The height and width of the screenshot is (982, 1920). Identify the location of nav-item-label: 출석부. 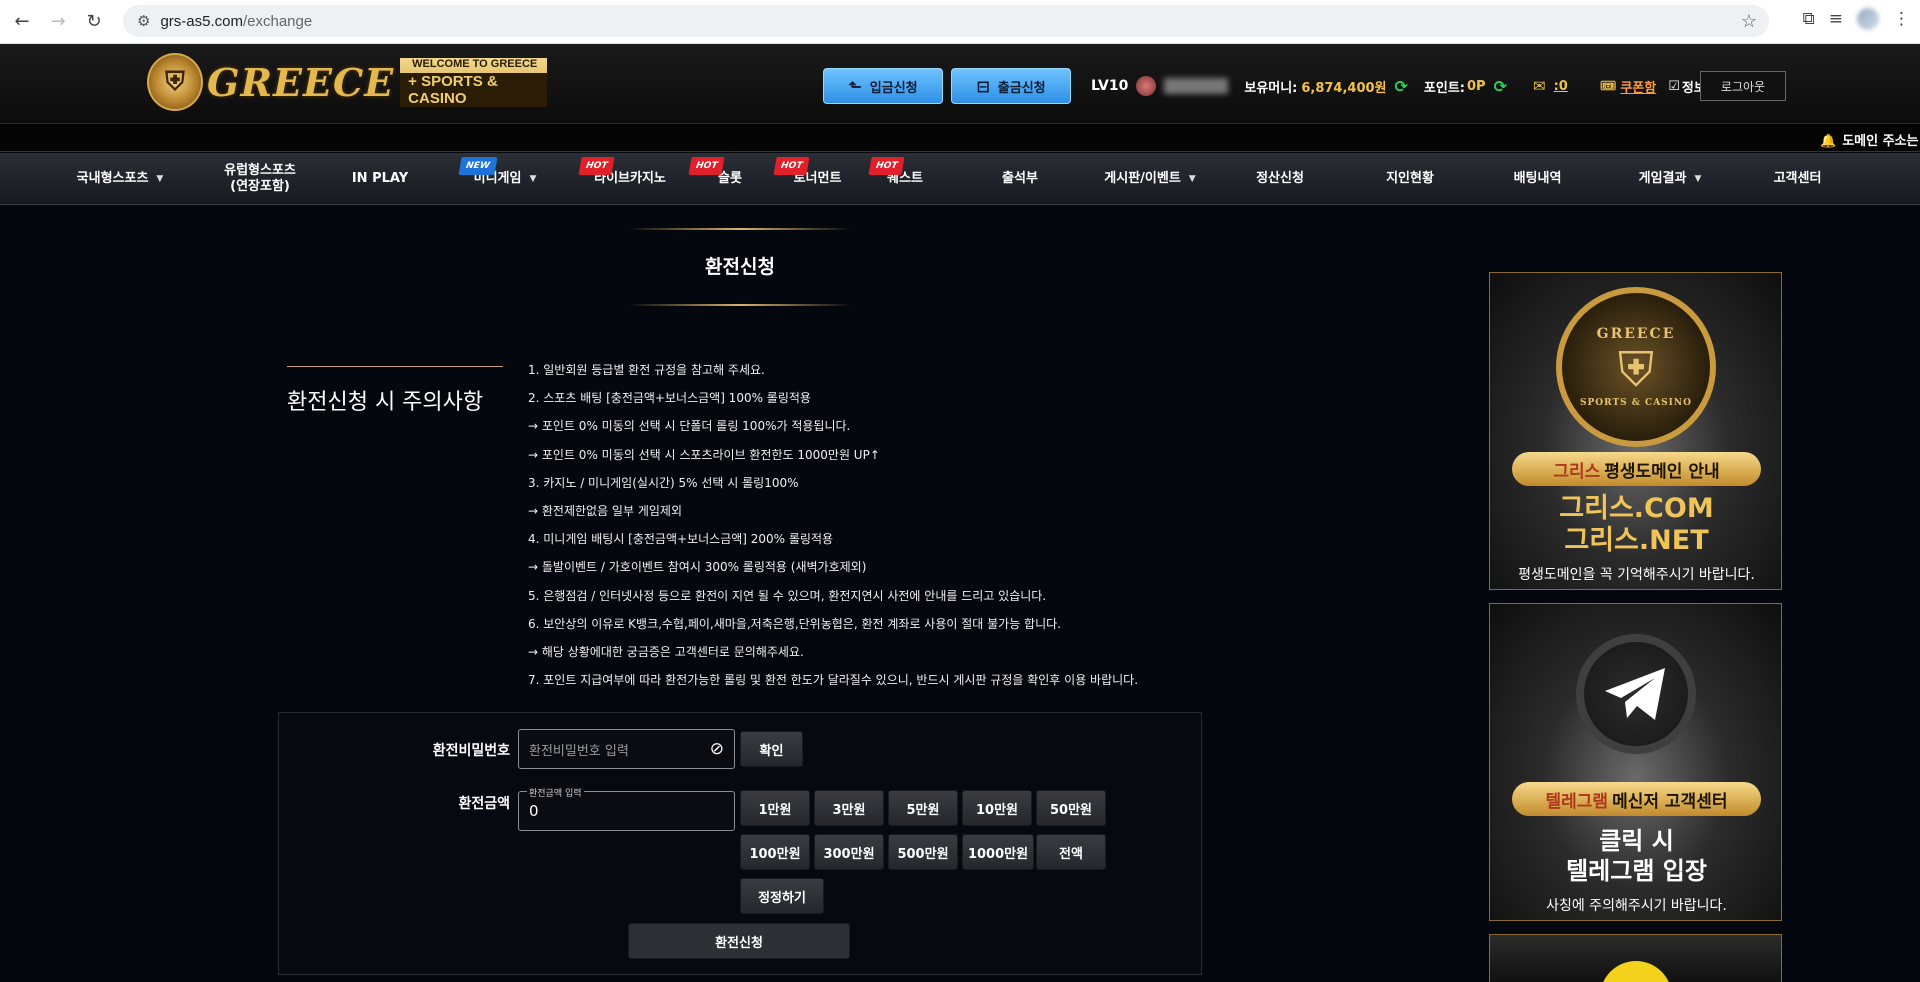
(1020, 178).